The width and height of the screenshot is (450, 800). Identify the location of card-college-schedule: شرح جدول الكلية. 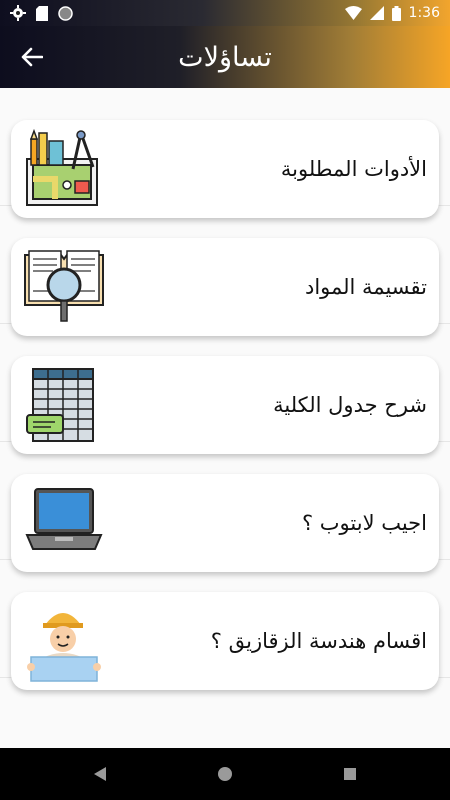
(225, 405).